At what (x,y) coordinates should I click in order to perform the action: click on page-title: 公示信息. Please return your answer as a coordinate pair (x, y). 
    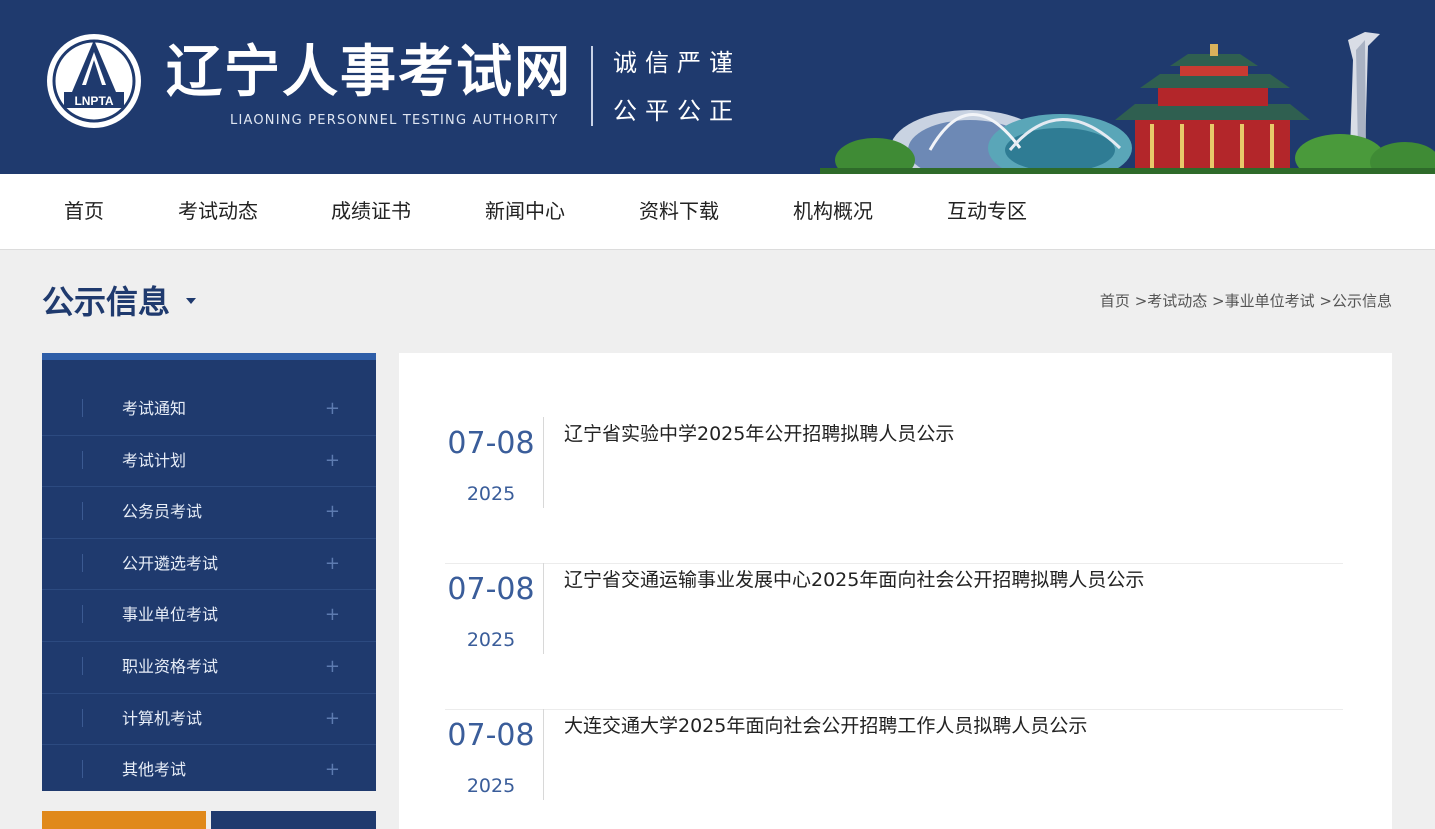
    Looking at the image, I should click on (106, 302).